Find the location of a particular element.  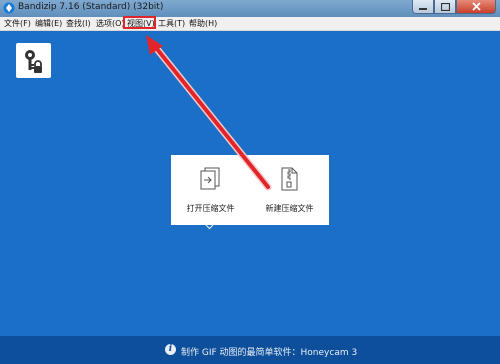

footer-promo-text: 制作 GIF 动图的最简单软件：Honeycam 3 is located at coordinates (269, 353).